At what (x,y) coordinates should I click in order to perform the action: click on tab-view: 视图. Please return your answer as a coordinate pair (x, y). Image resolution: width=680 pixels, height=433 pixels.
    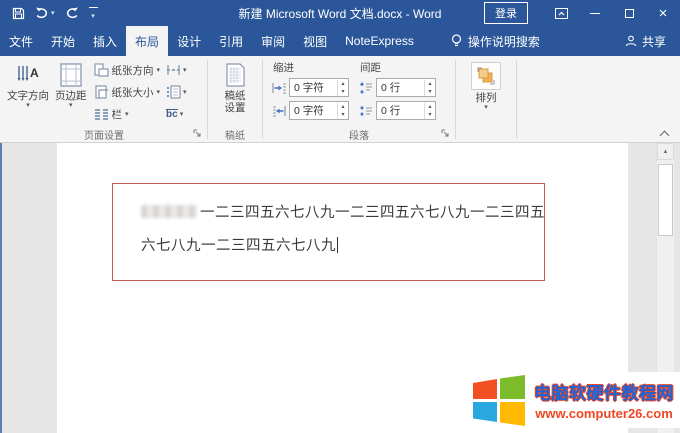
    Looking at the image, I should click on (315, 41).